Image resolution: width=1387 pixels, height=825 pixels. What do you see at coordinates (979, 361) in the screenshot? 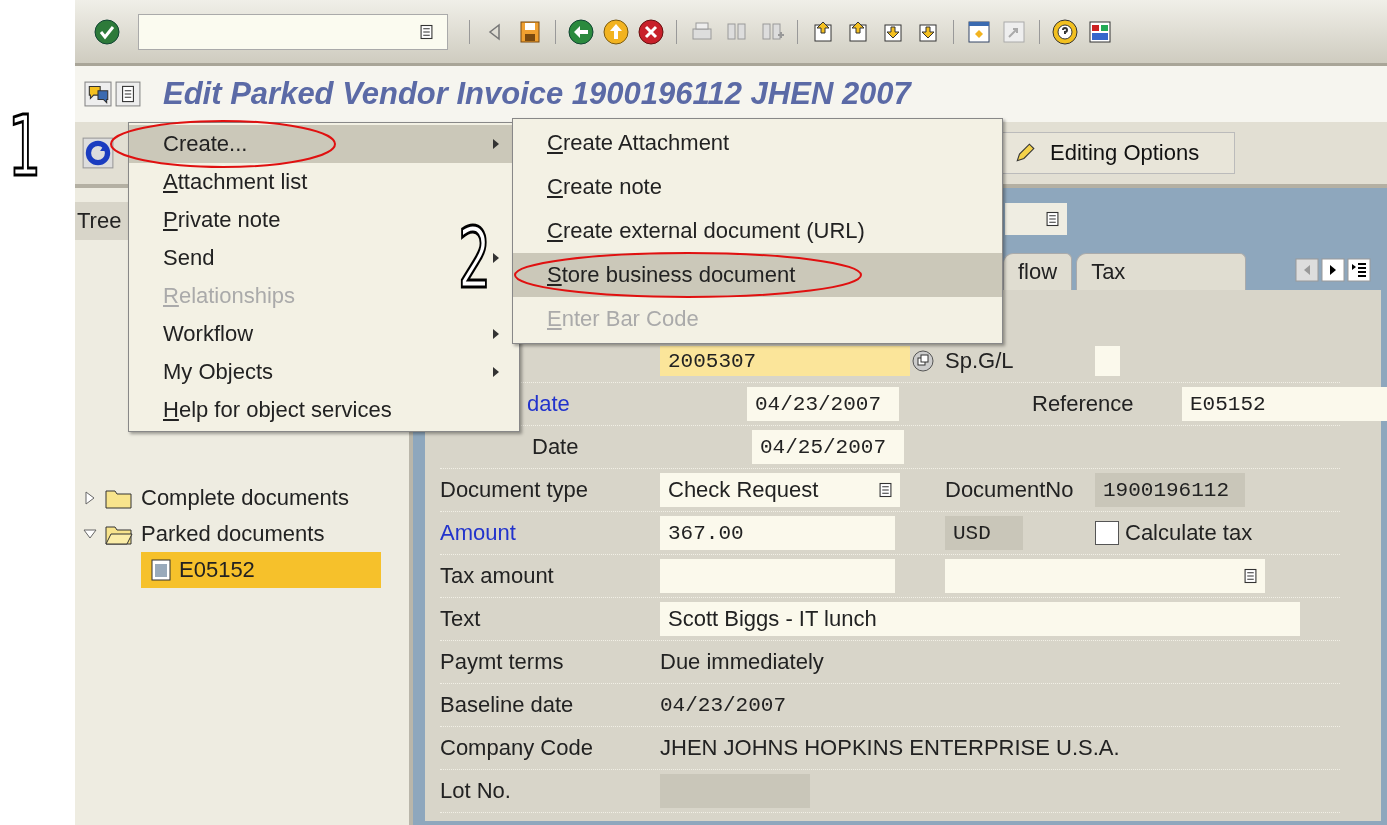
I see `field-label: Sp.G/L` at bounding box center [979, 361].